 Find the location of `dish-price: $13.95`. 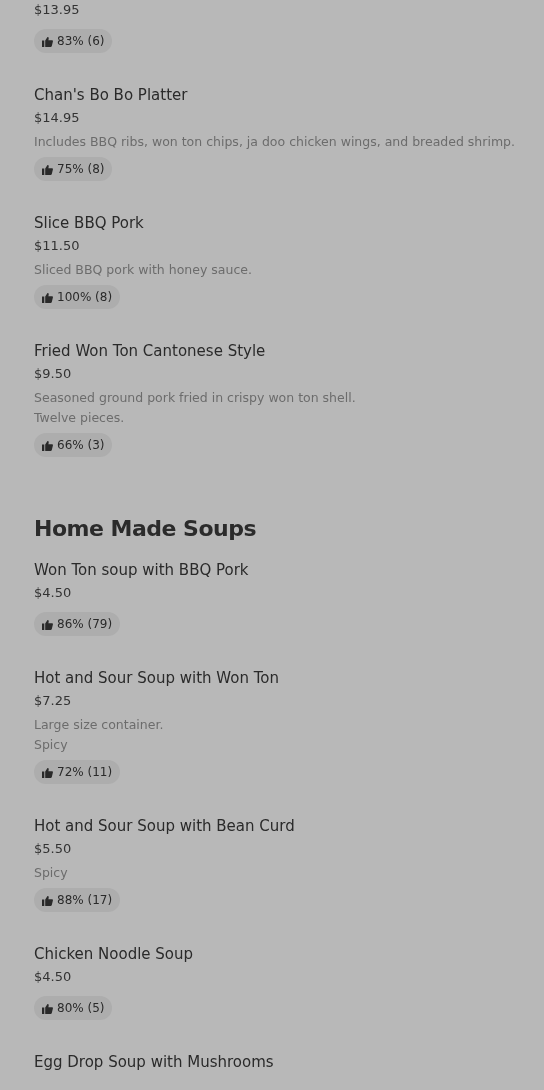

dish-price: $13.95 is located at coordinates (57, 10).